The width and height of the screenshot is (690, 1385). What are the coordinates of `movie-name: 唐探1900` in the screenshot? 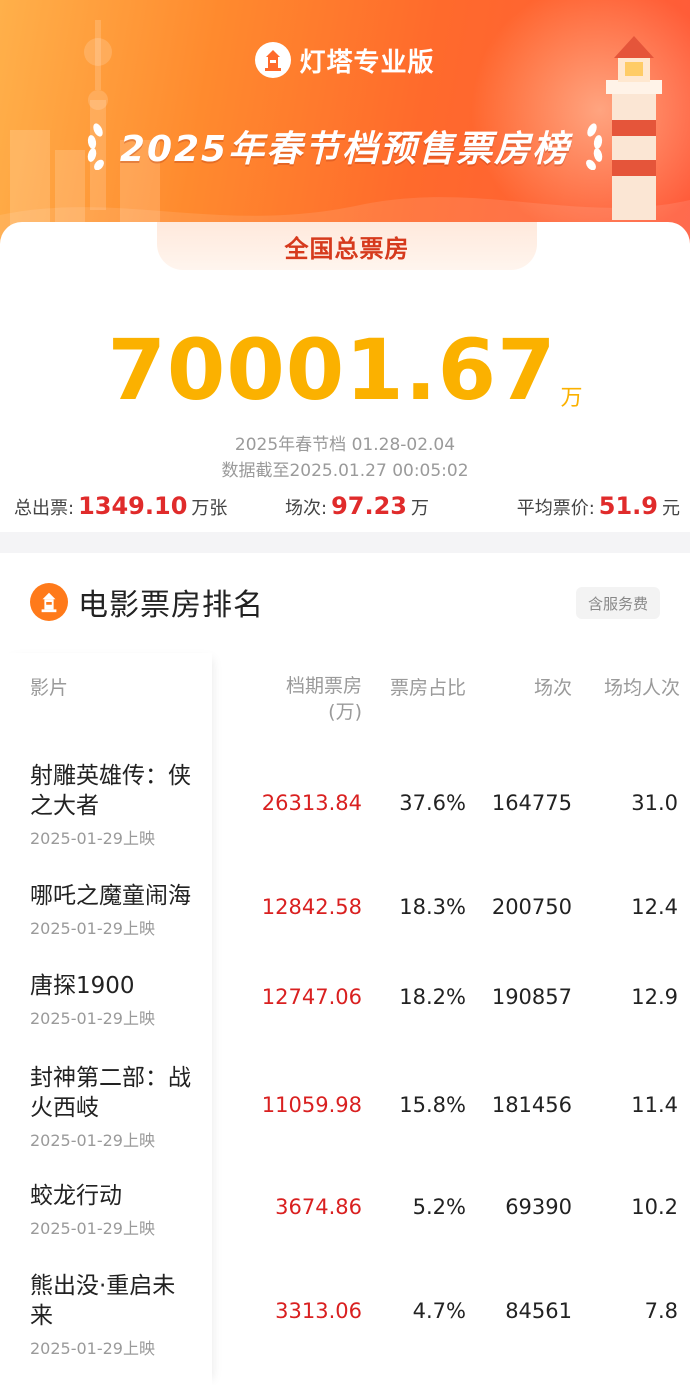 It's located at (82, 986).